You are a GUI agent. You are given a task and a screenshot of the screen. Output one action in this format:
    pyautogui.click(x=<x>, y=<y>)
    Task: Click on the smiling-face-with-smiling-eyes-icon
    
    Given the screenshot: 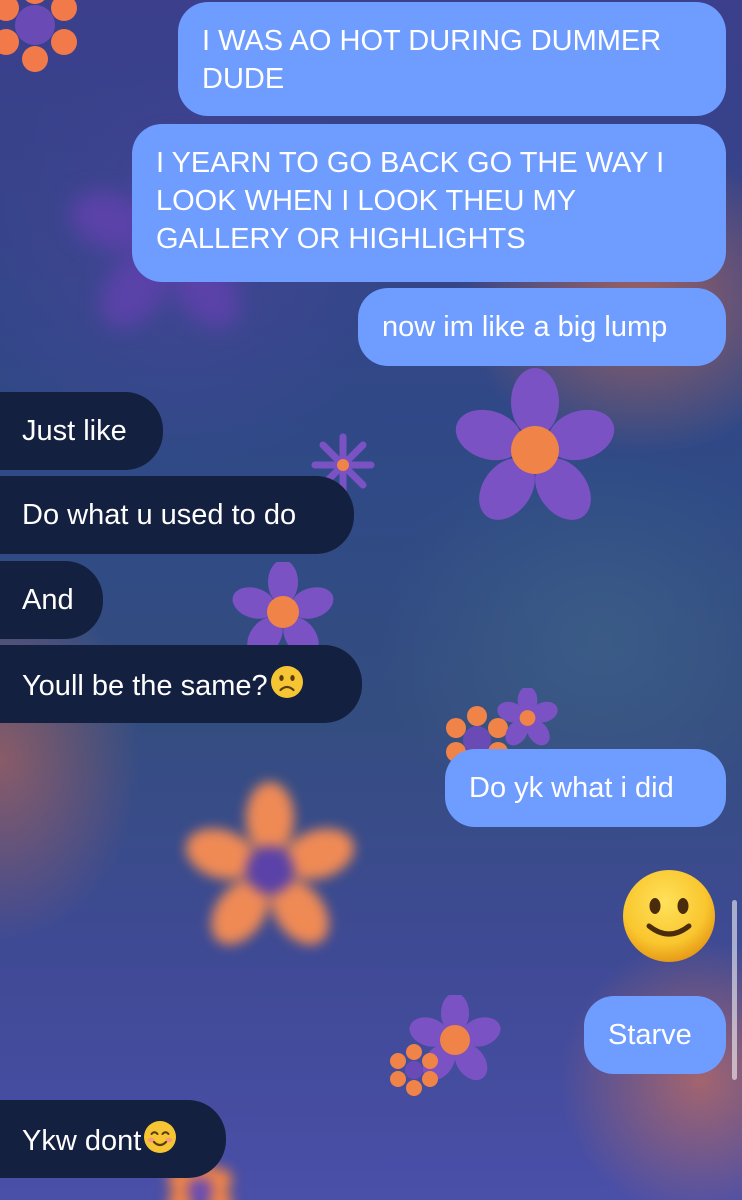 What is the action you would take?
    pyautogui.click(x=160, y=1137)
    